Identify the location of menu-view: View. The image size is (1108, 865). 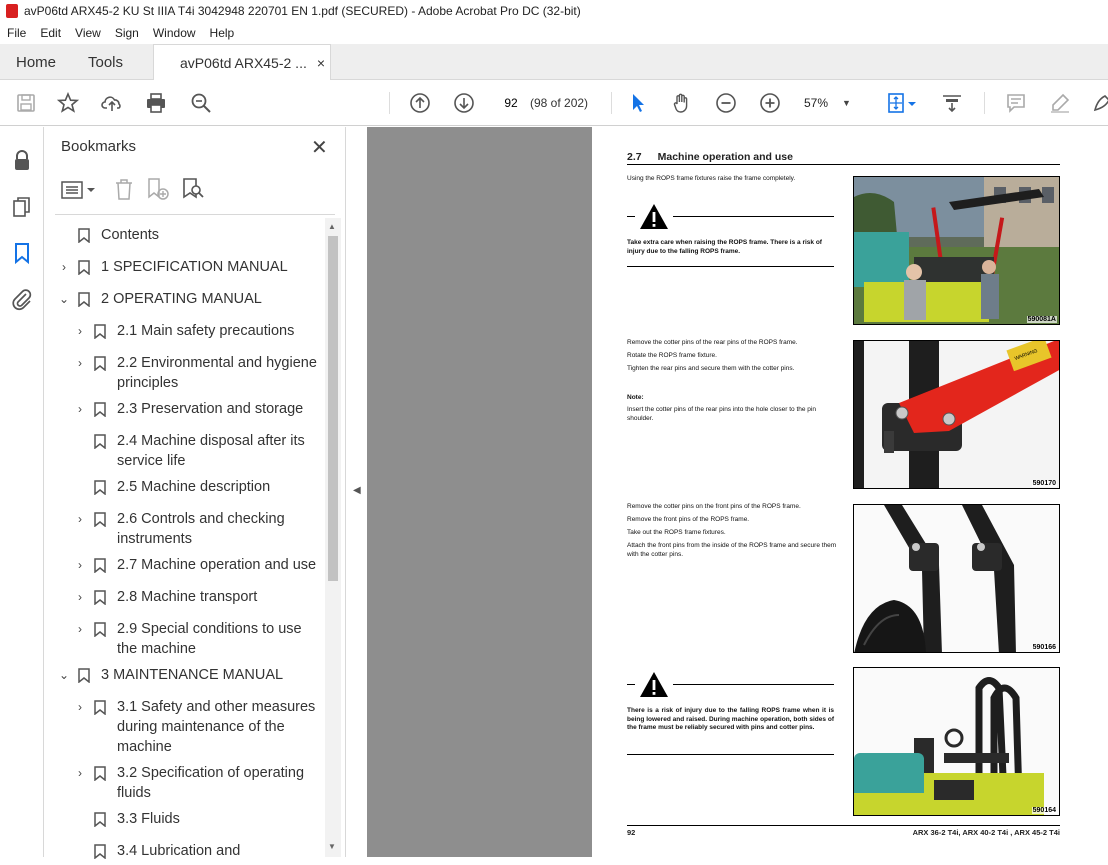
(88, 33).